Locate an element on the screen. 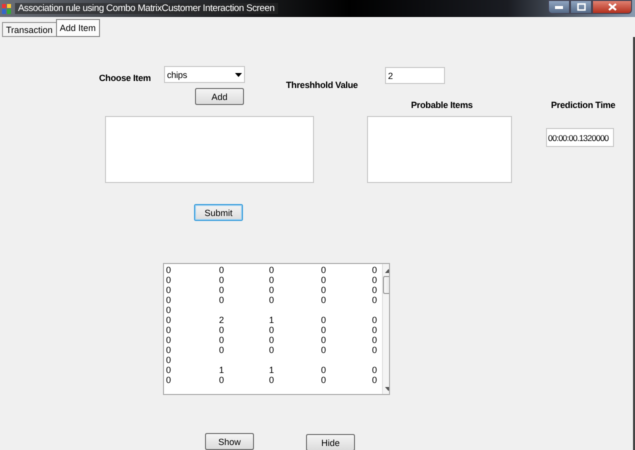  maximize-icon is located at coordinates (581, 7).